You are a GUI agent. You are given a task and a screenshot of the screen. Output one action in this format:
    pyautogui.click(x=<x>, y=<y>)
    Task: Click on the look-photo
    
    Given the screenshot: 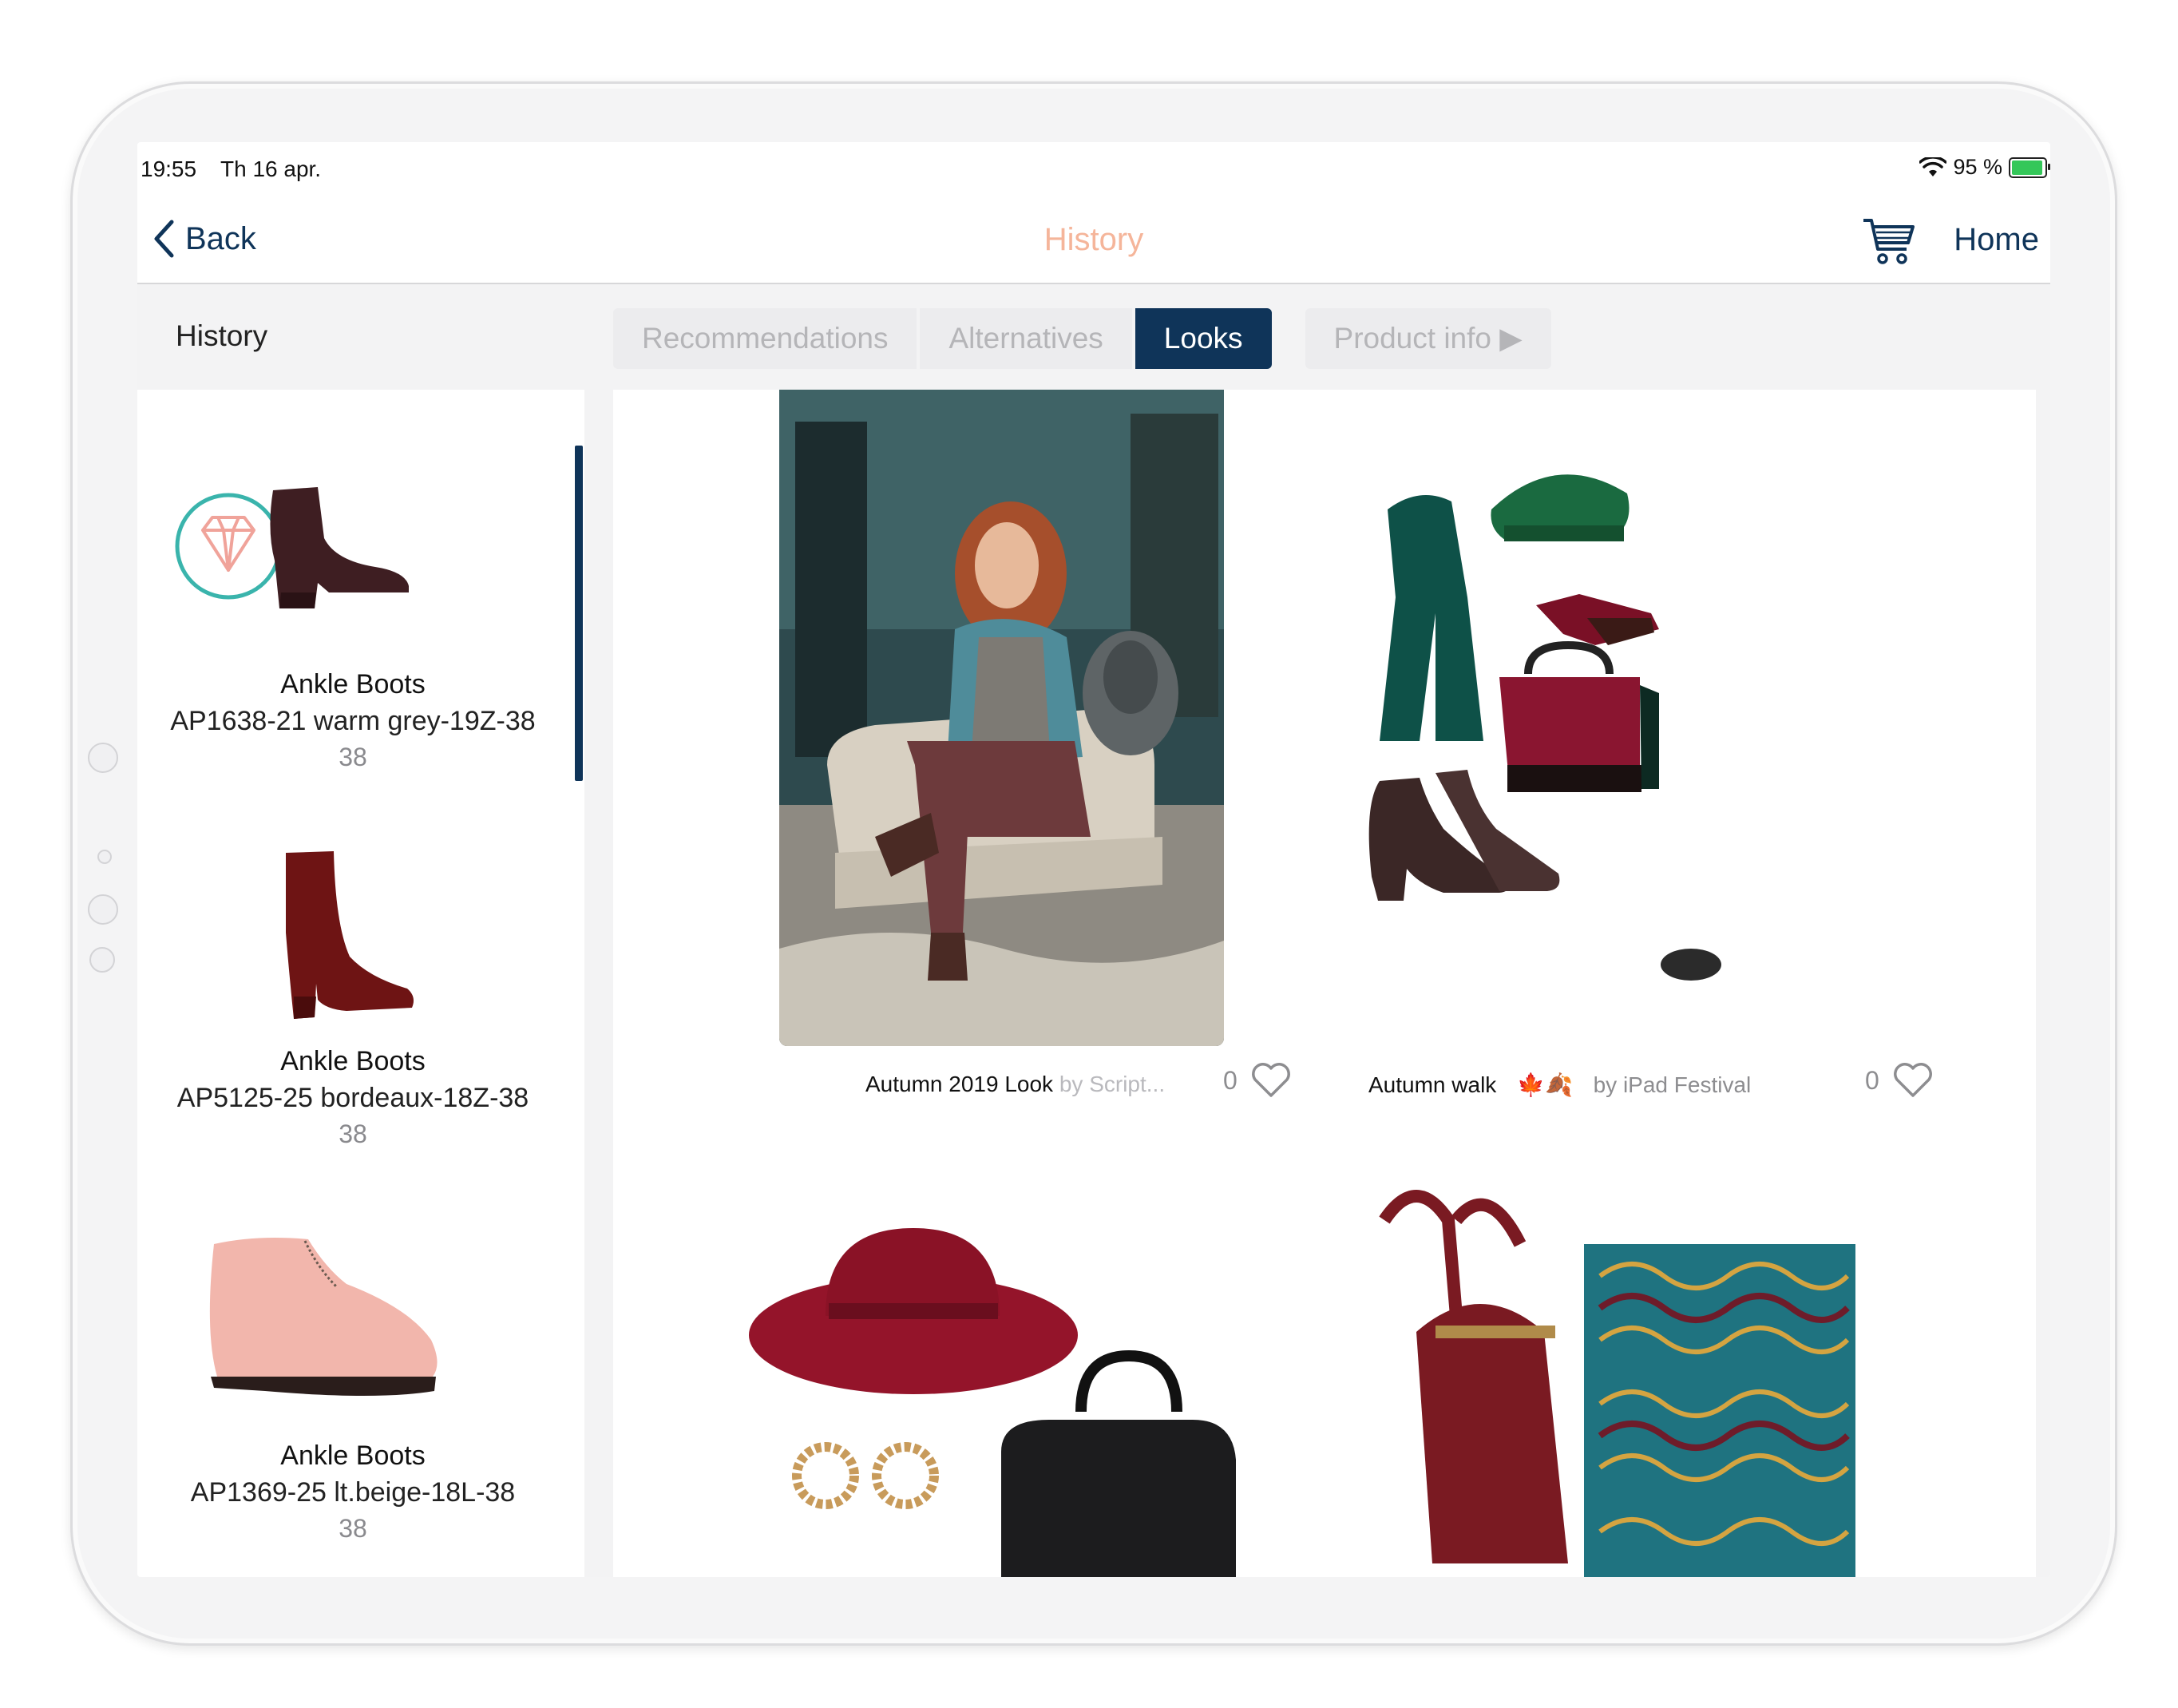 What is the action you would take?
    pyautogui.click(x=1001, y=718)
    